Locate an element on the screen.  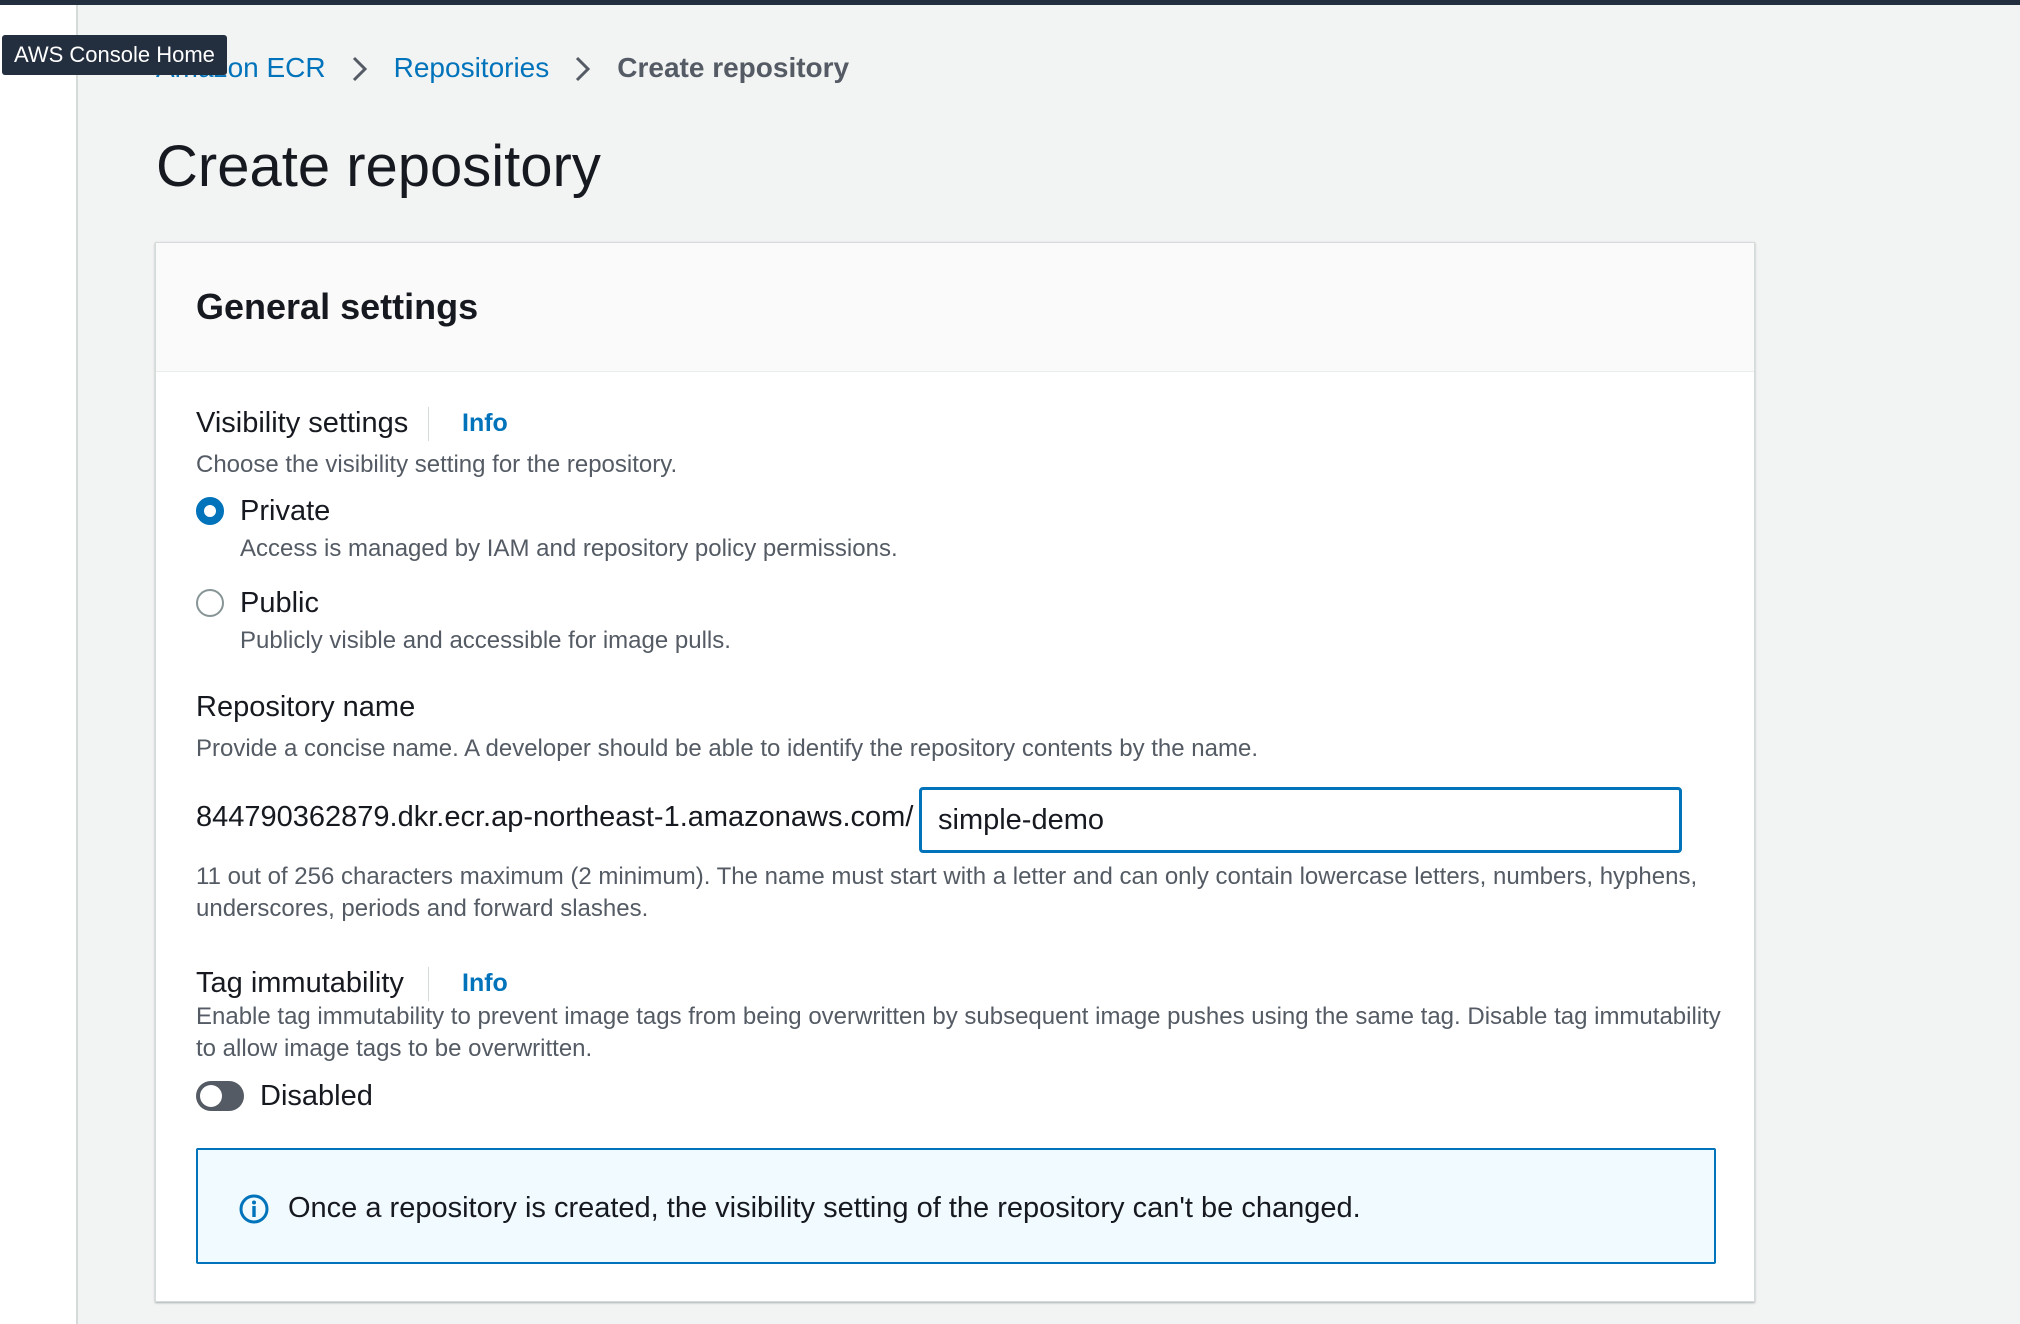
panel-header: General settings is located at coordinates (955, 307).